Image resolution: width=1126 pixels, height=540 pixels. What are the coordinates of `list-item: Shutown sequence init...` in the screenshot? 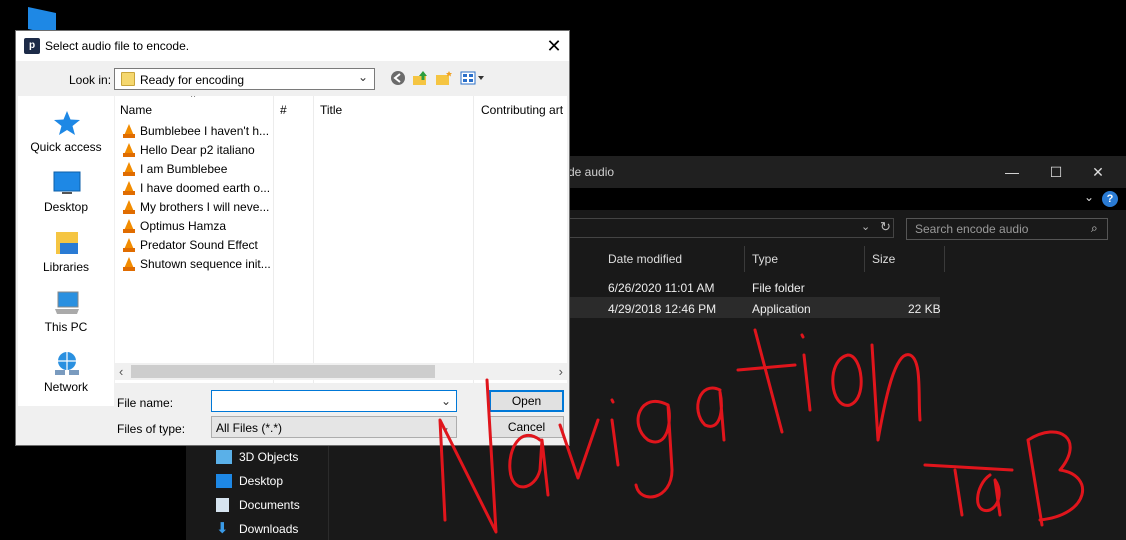 It's located at (199, 264).